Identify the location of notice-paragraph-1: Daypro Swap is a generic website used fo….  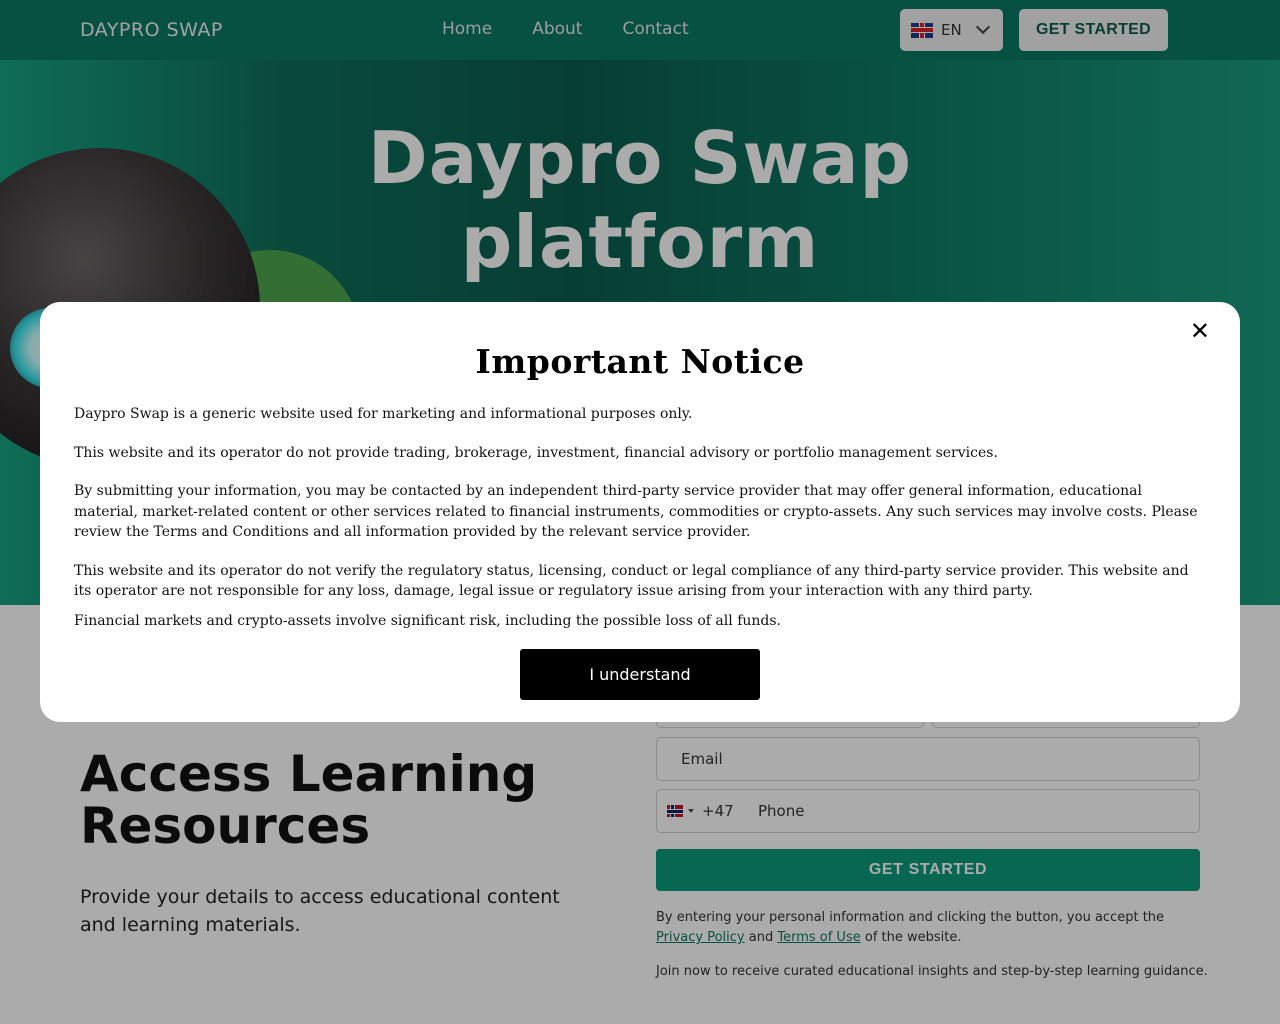
(383, 414).